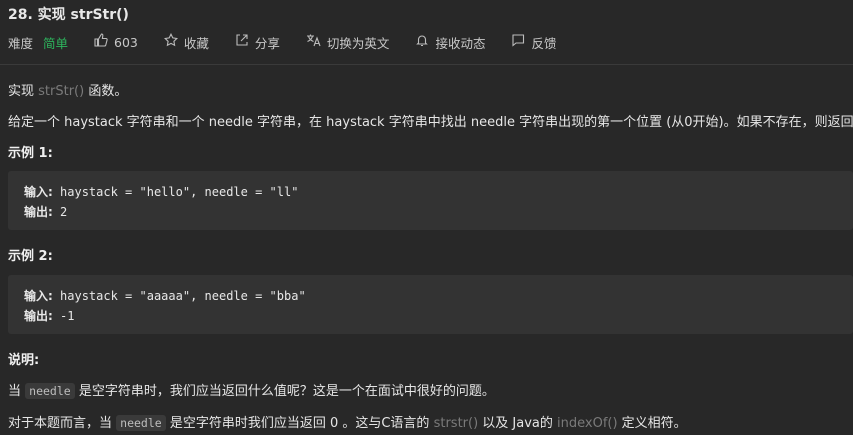 Image resolution: width=853 pixels, height=435 pixels. Describe the element at coordinates (295, 42) in the screenshot. I see `meta-bar: 难度 简单 603 收藏 分享 切换为英文 接收动态 反馈` at that location.